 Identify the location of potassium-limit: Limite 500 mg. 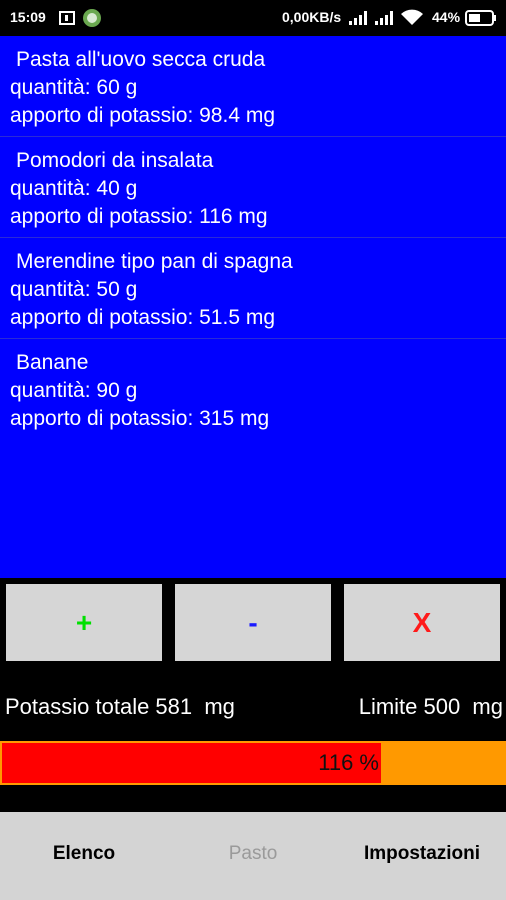
(430, 706).